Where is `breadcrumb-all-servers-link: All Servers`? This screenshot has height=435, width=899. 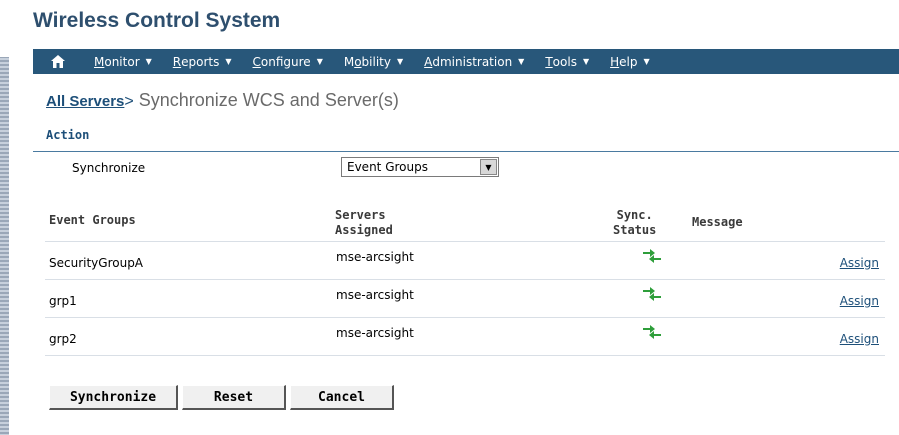
breadcrumb-all-servers-link: All Servers is located at coordinates (85, 101).